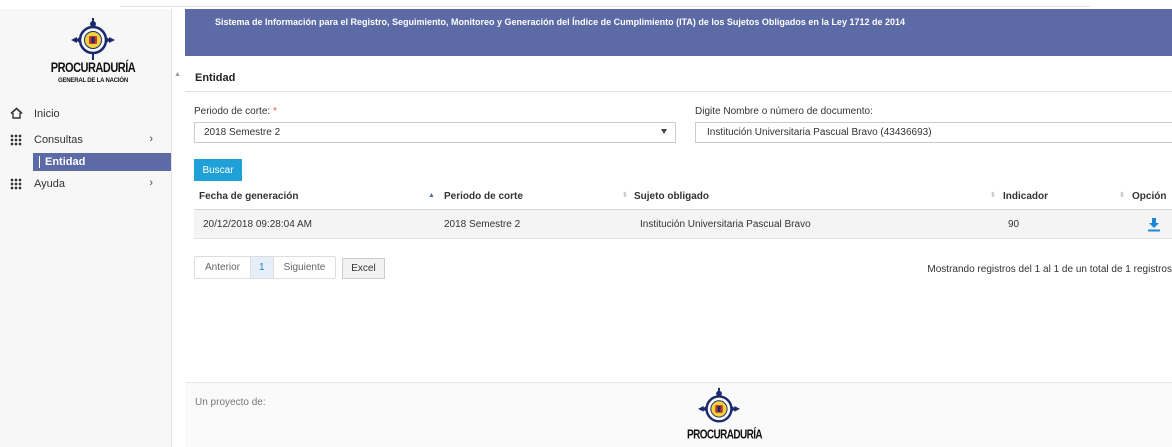  What do you see at coordinates (93, 68) in the screenshot?
I see `logo-title: PROCURADURÍA` at bounding box center [93, 68].